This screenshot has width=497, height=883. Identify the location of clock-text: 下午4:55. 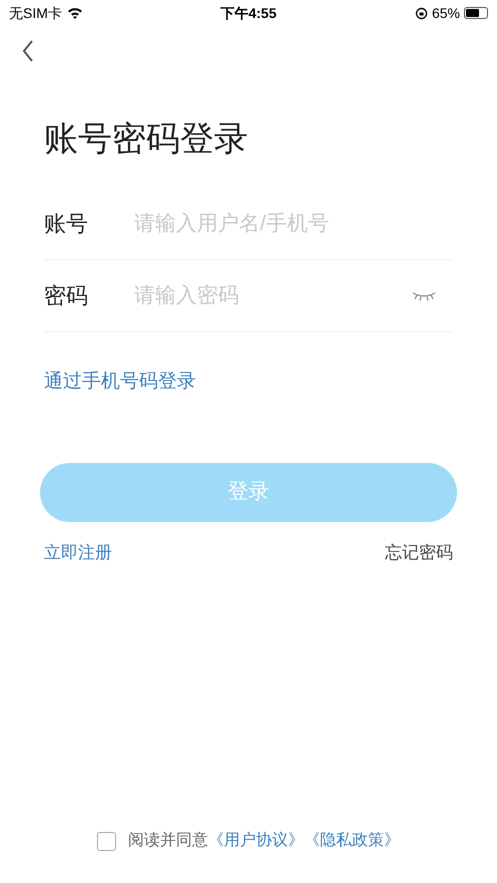
(248, 13).